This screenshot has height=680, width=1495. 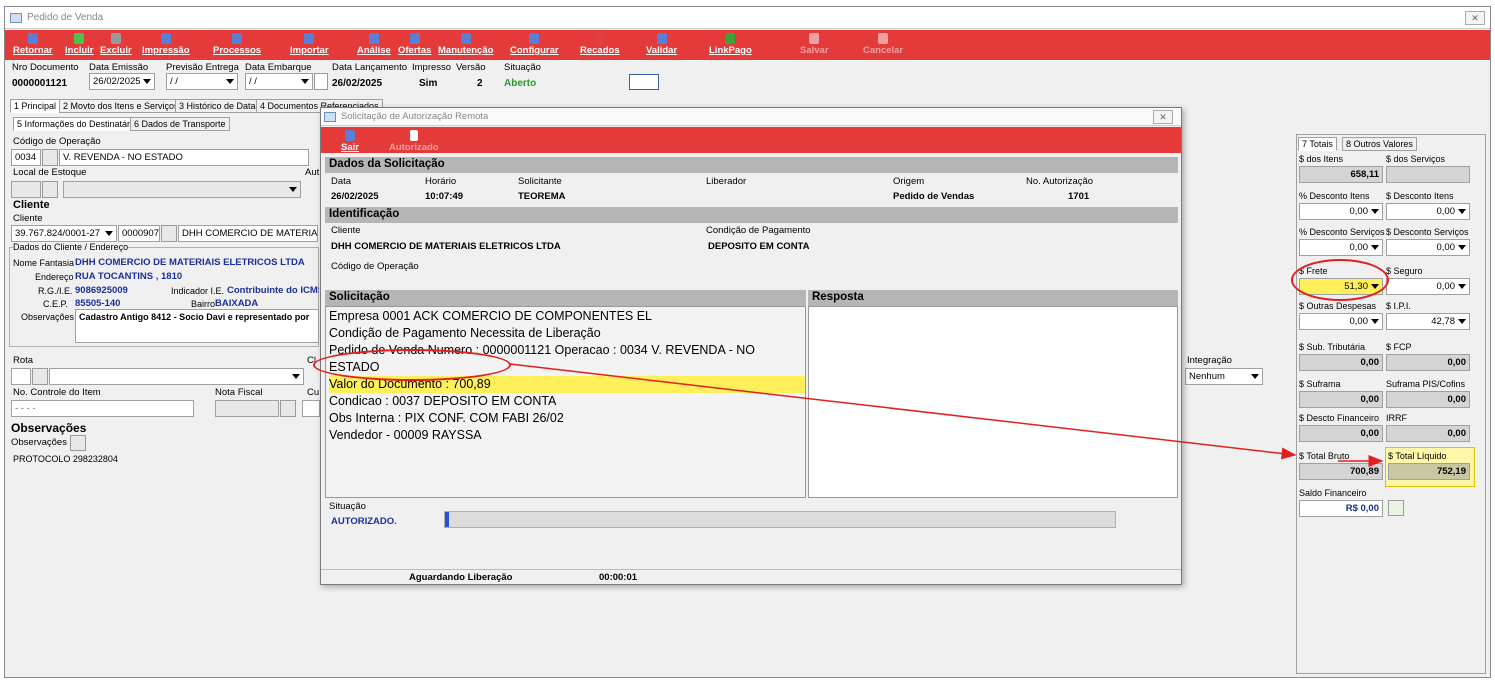 What do you see at coordinates (1341, 433) in the screenshot?
I see `desc-fin-value: 0,00` at bounding box center [1341, 433].